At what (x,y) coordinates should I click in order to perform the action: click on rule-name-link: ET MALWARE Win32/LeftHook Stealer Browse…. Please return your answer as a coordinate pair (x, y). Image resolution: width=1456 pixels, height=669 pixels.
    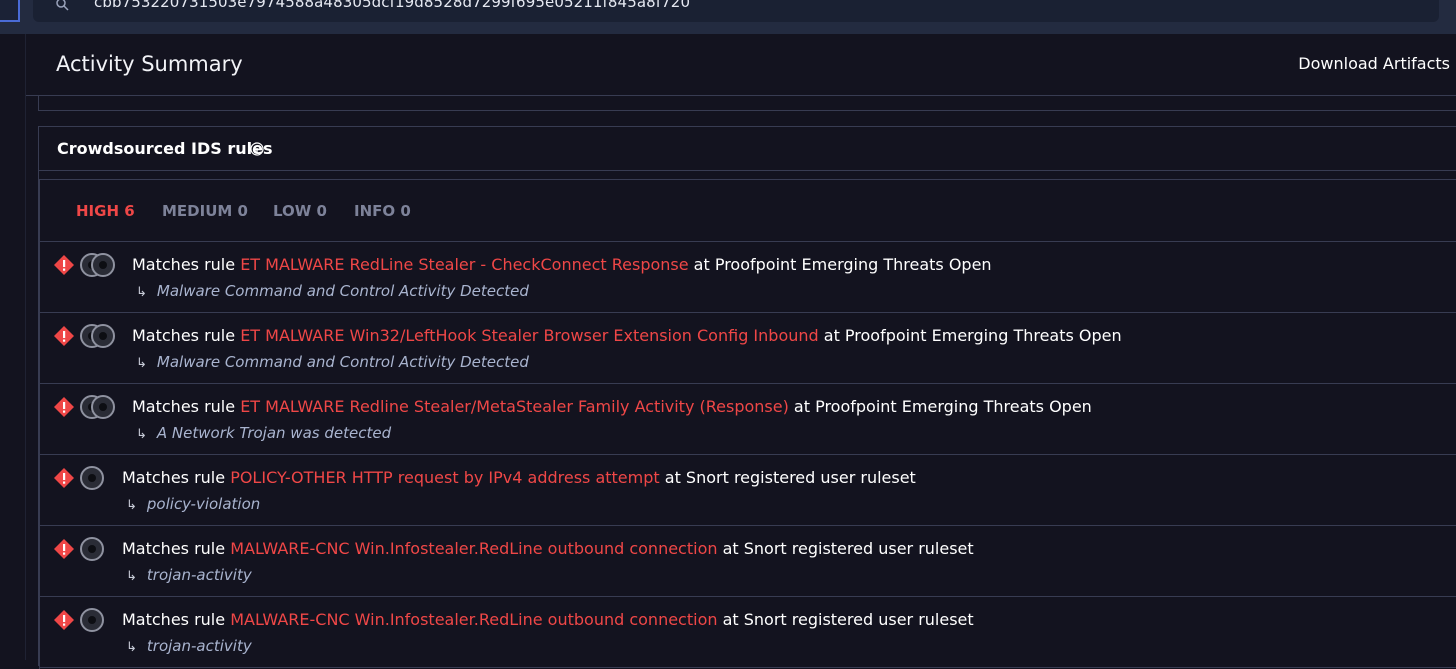
    Looking at the image, I should click on (529, 335).